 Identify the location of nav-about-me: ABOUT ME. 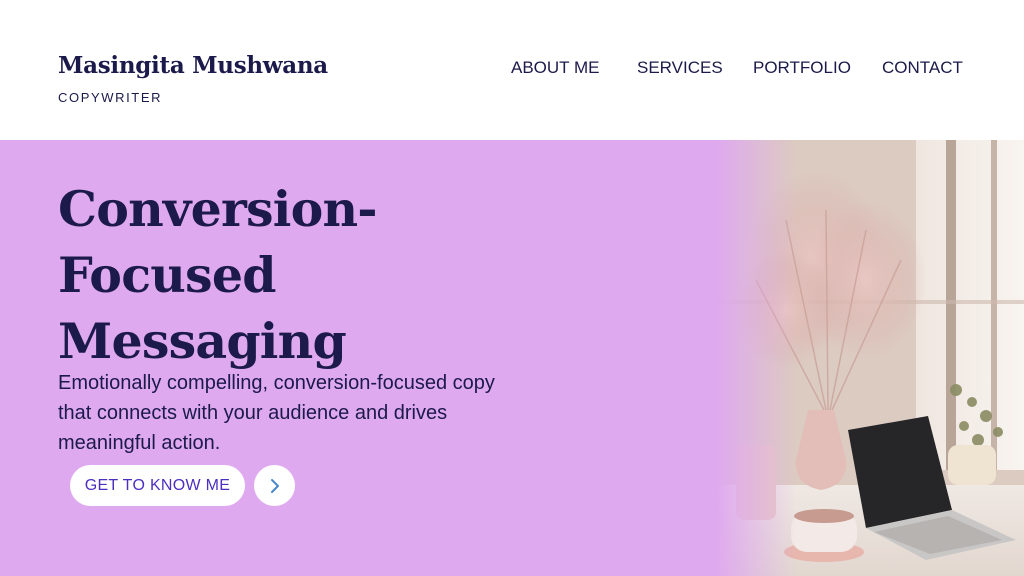
(555, 68).